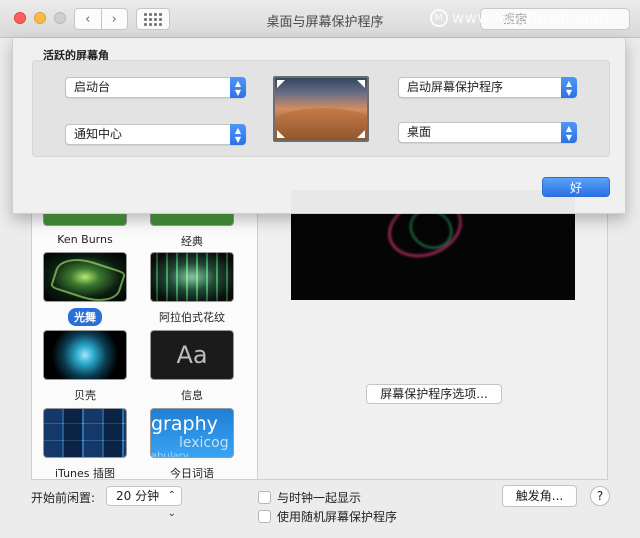 This screenshot has height=538, width=640. I want to click on screensaver-thumbnail: Aa, so click(192, 355).